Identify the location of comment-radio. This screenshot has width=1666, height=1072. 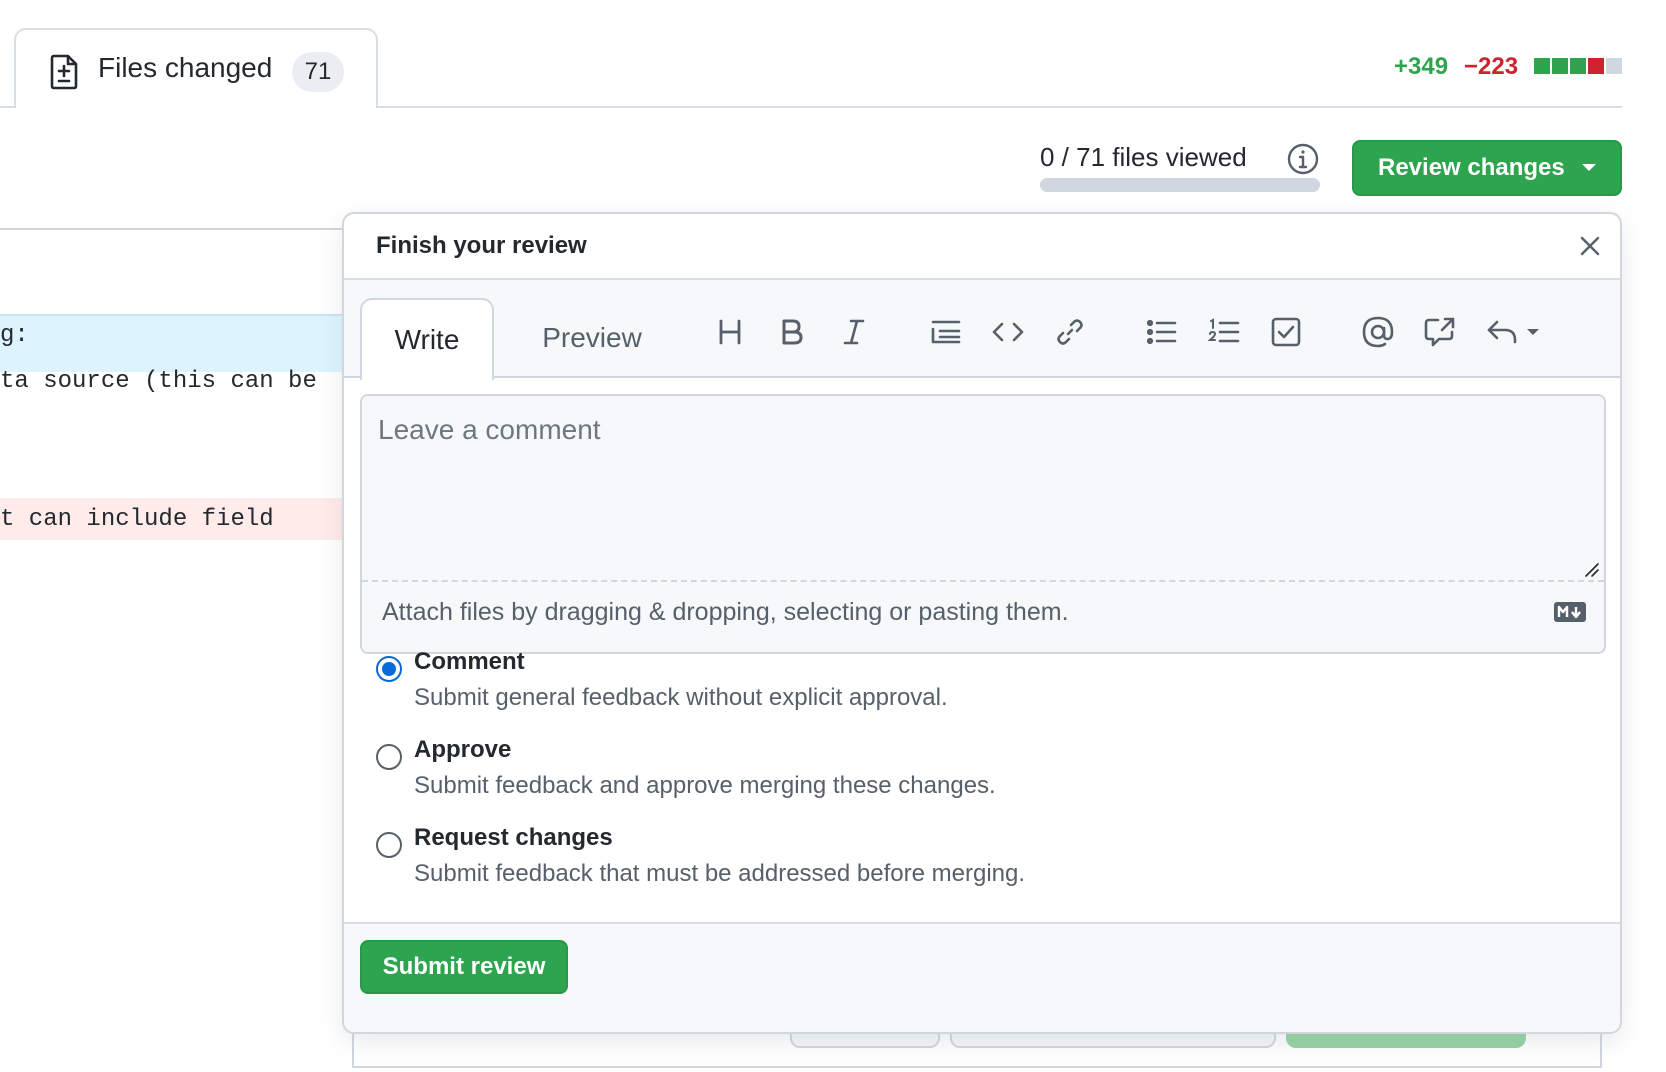
(389, 669).